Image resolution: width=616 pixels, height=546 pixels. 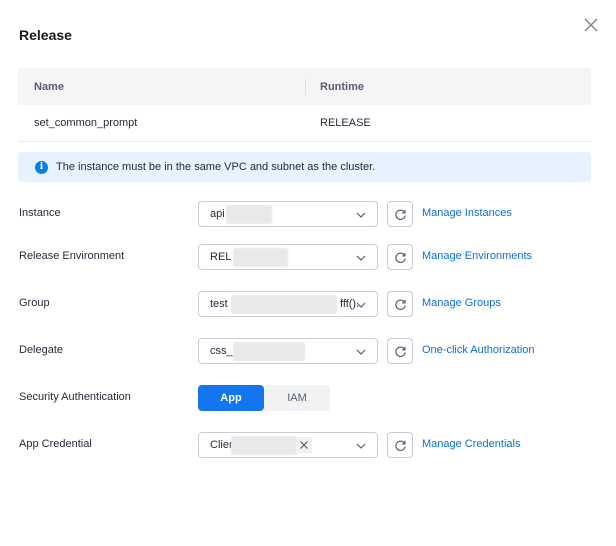 I want to click on group-select: test fff()., so click(x=288, y=304).